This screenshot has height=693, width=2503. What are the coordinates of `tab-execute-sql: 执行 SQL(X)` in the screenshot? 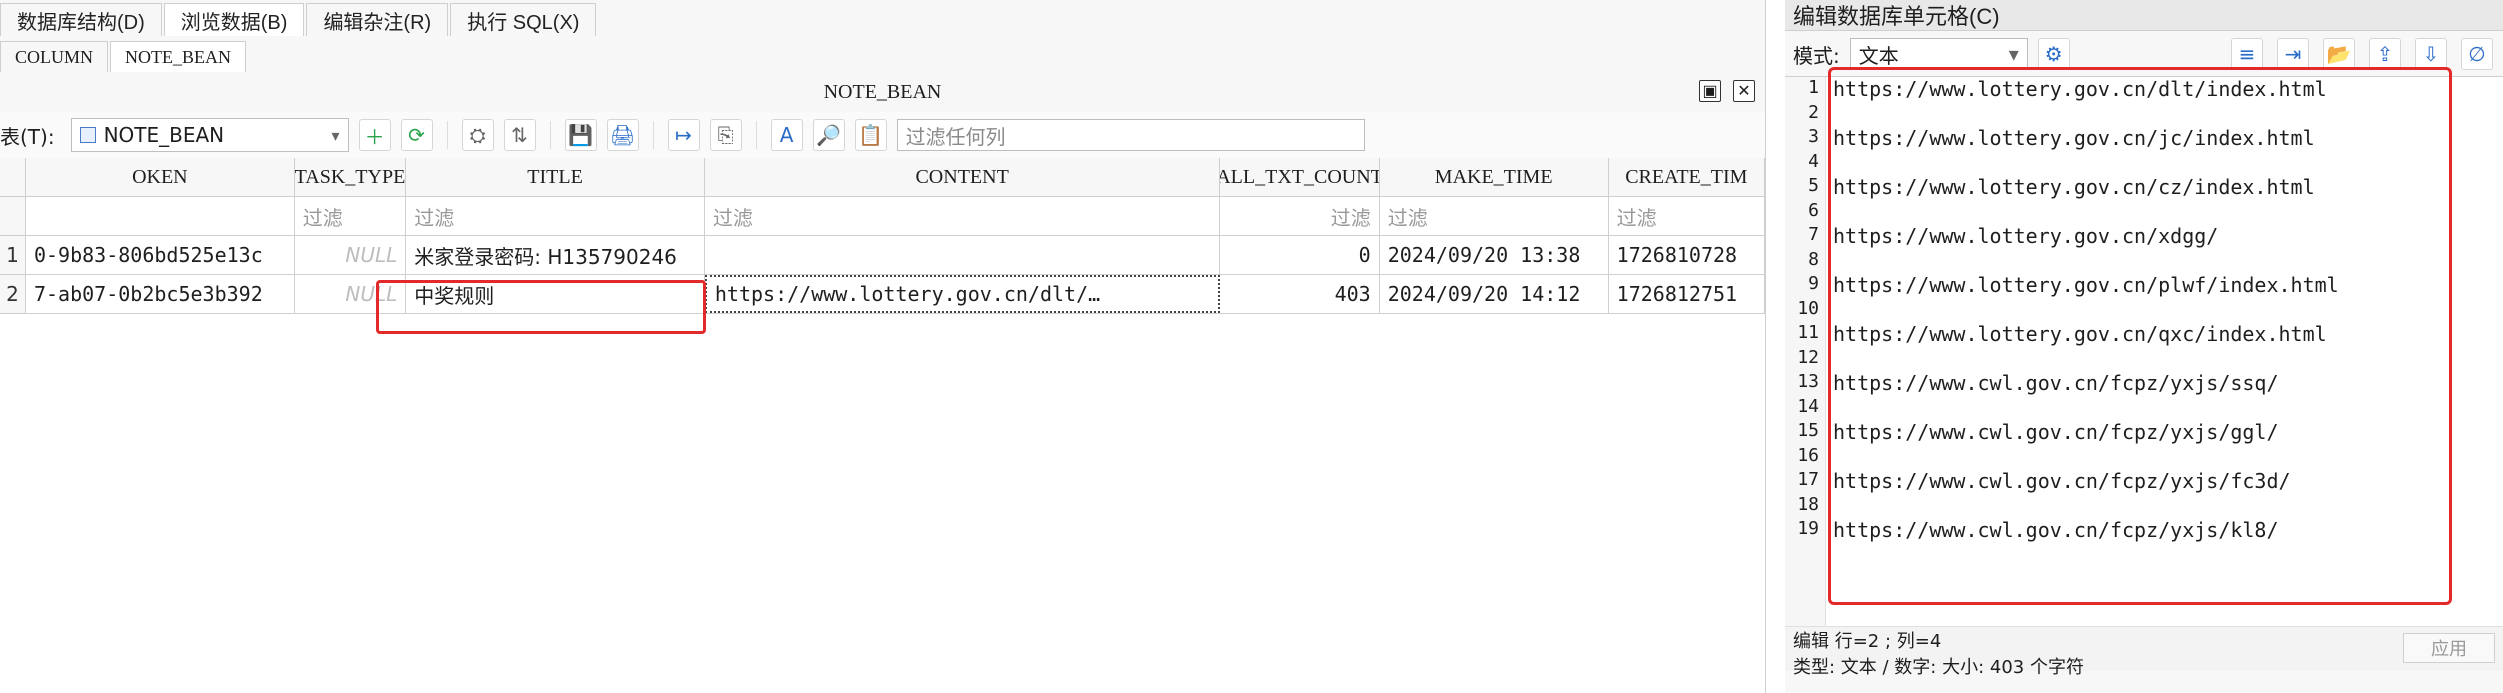 It's located at (523, 19).